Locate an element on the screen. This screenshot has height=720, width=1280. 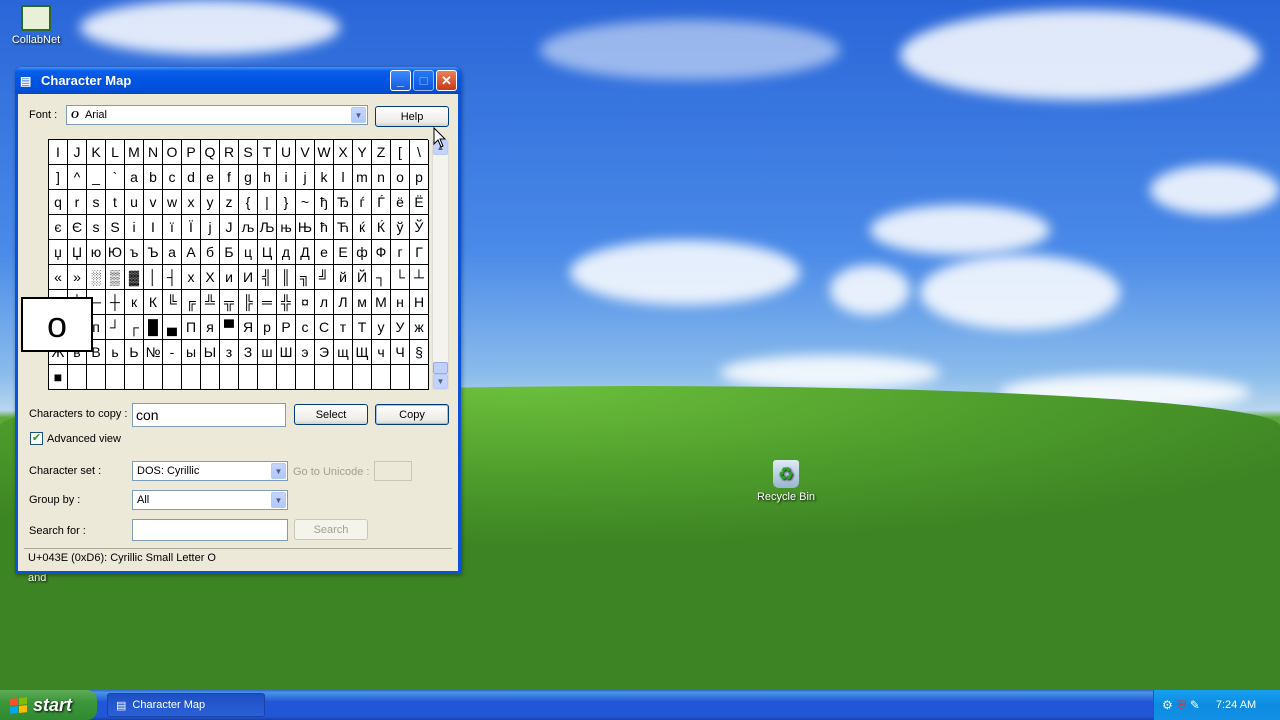
character-cell: Л is located at coordinates (343, 302).